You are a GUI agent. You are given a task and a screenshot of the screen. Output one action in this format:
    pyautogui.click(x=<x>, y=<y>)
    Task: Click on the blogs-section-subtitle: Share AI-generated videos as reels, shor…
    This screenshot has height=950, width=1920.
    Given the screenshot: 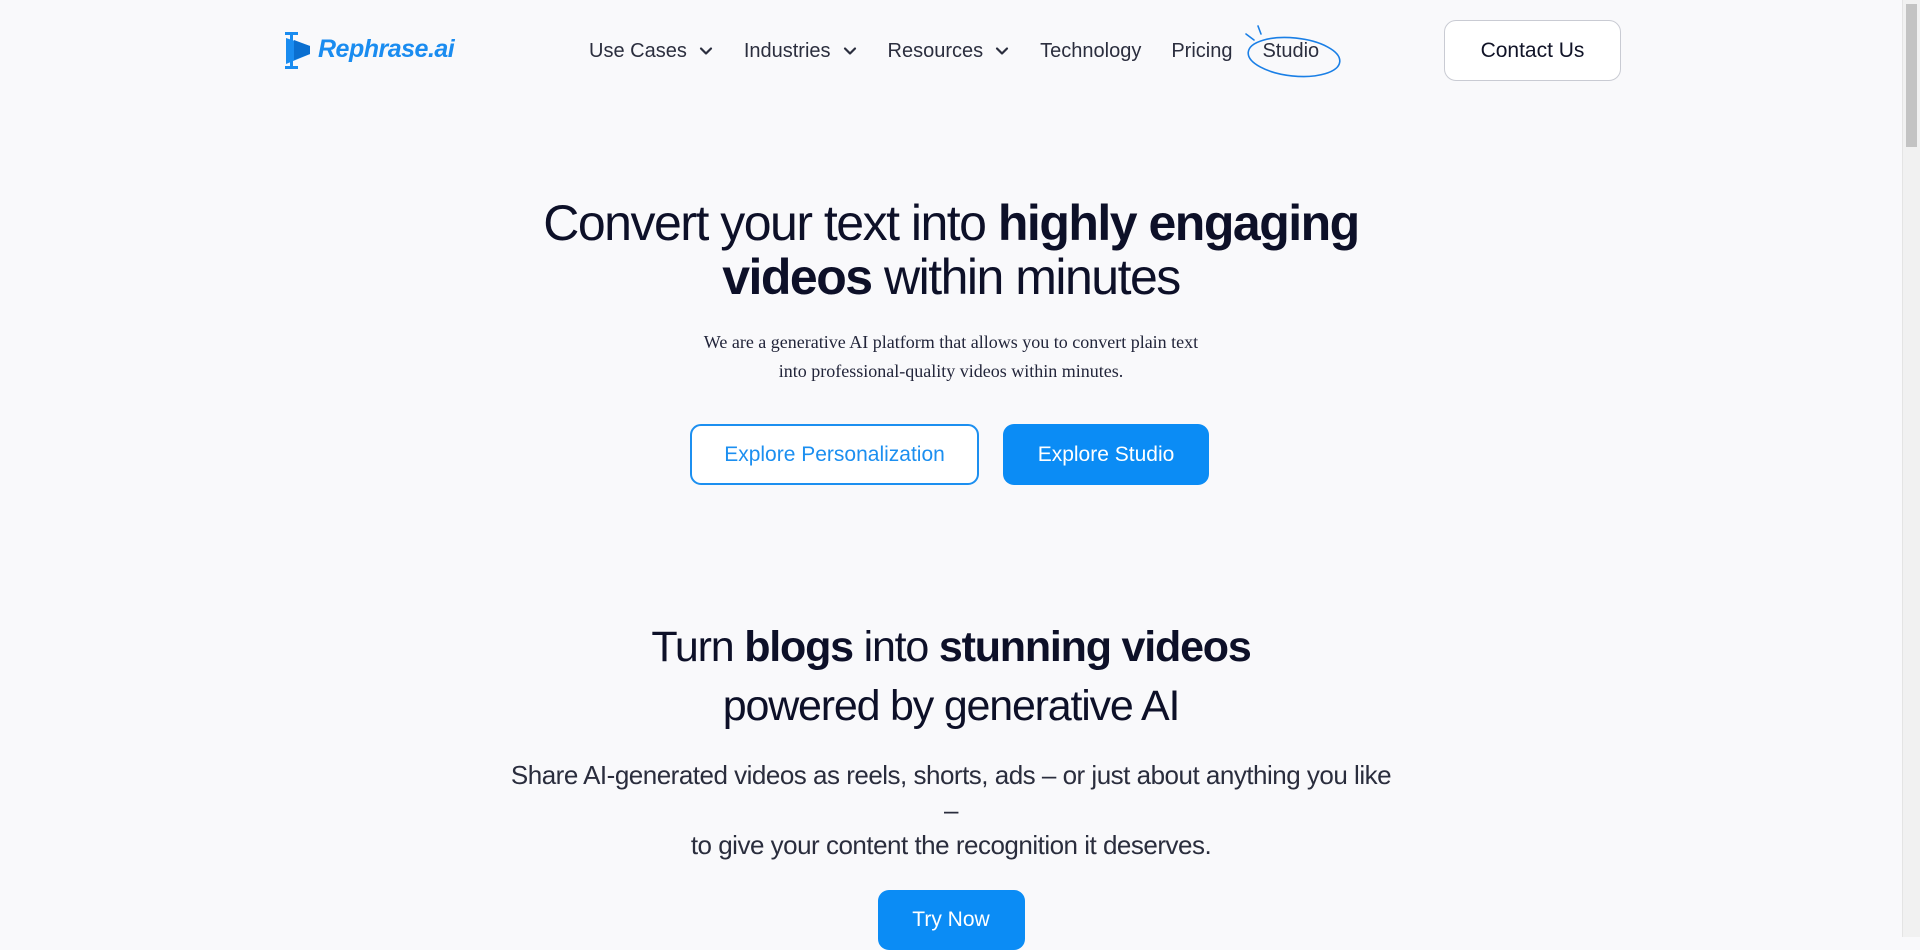 What is the action you would take?
    pyautogui.click(x=951, y=810)
    